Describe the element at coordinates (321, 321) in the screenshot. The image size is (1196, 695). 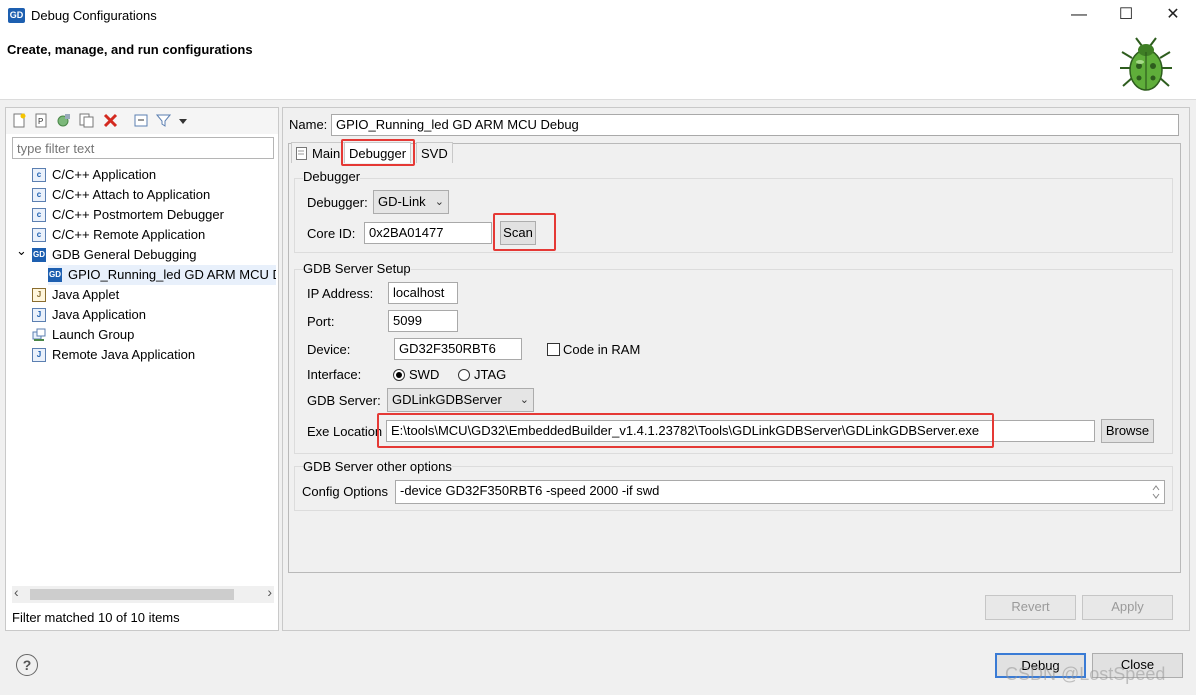
I see `port-label: Port:` at that location.